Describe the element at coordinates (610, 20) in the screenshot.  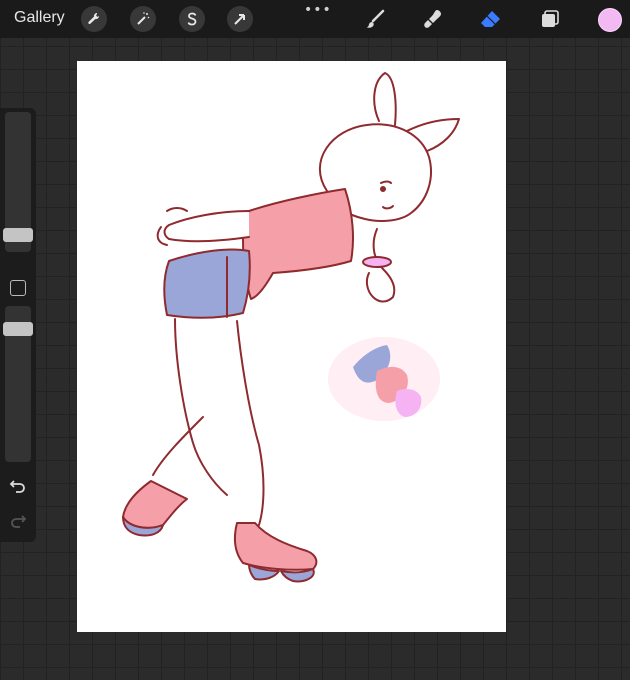
I see `color-swatch` at that location.